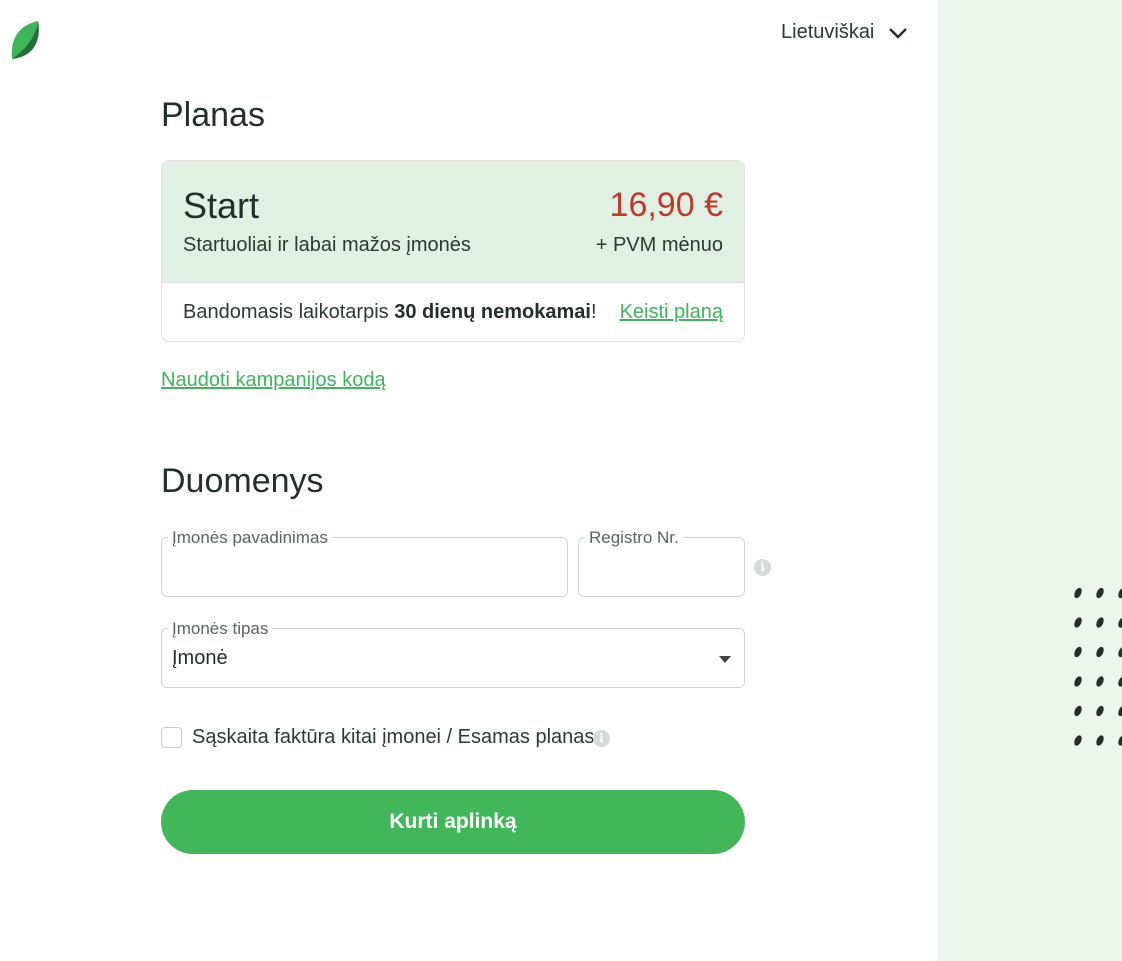 The height and width of the screenshot is (961, 1122). I want to click on language-selector: Lietuviškai, so click(844, 32).